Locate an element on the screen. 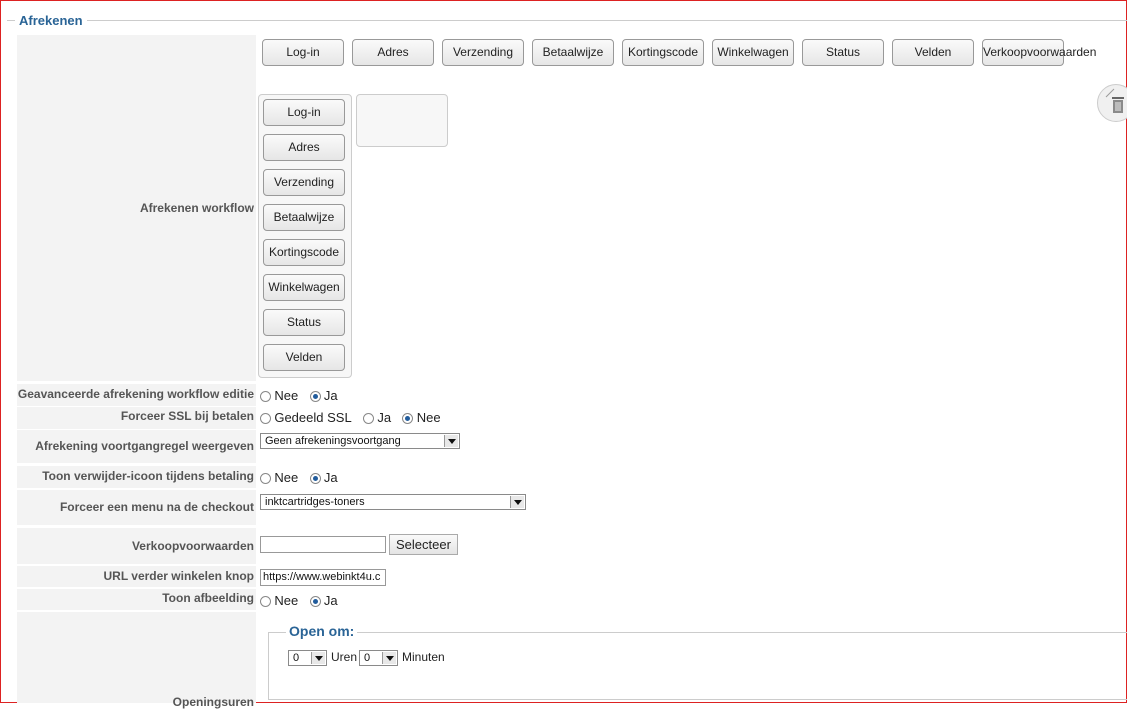 The width and height of the screenshot is (1127, 709). terms-input is located at coordinates (323, 544).